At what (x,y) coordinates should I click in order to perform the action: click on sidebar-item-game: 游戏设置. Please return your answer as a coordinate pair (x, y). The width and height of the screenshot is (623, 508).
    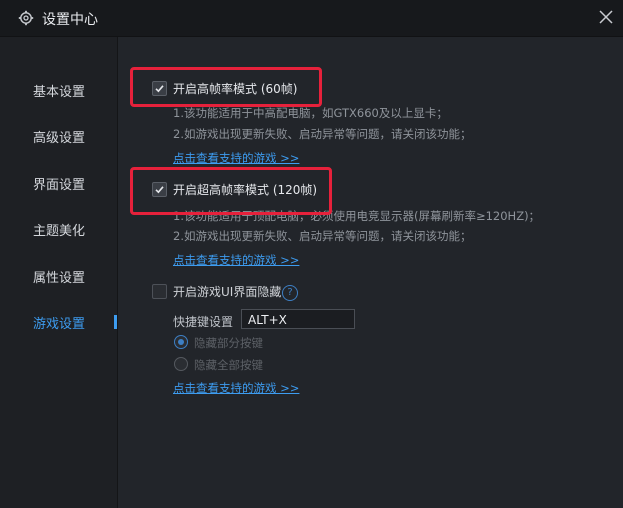
    Looking at the image, I should click on (58, 322).